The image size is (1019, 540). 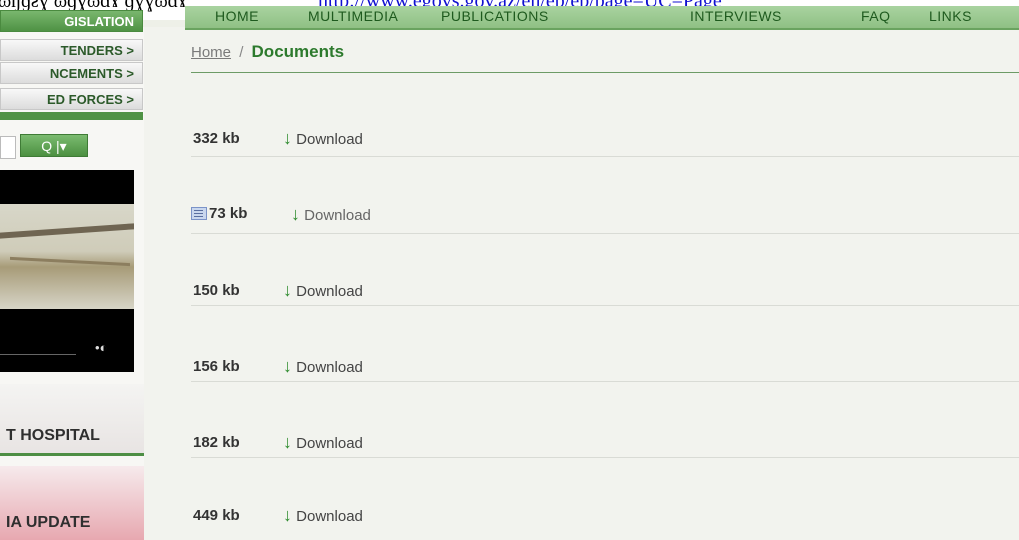 What do you see at coordinates (8, 147) in the screenshot?
I see `search-input` at bounding box center [8, 147].